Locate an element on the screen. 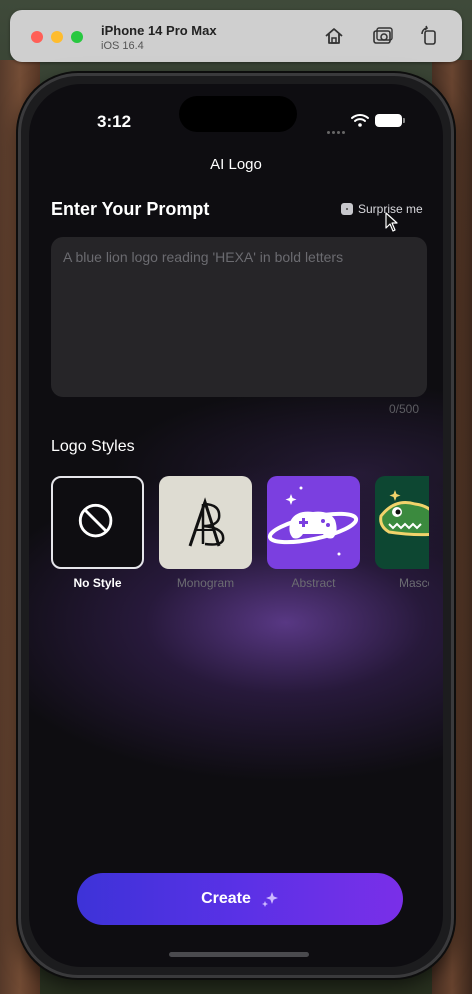 The image size is (472, 994). close-window-button is located at coordinates (37, 37).